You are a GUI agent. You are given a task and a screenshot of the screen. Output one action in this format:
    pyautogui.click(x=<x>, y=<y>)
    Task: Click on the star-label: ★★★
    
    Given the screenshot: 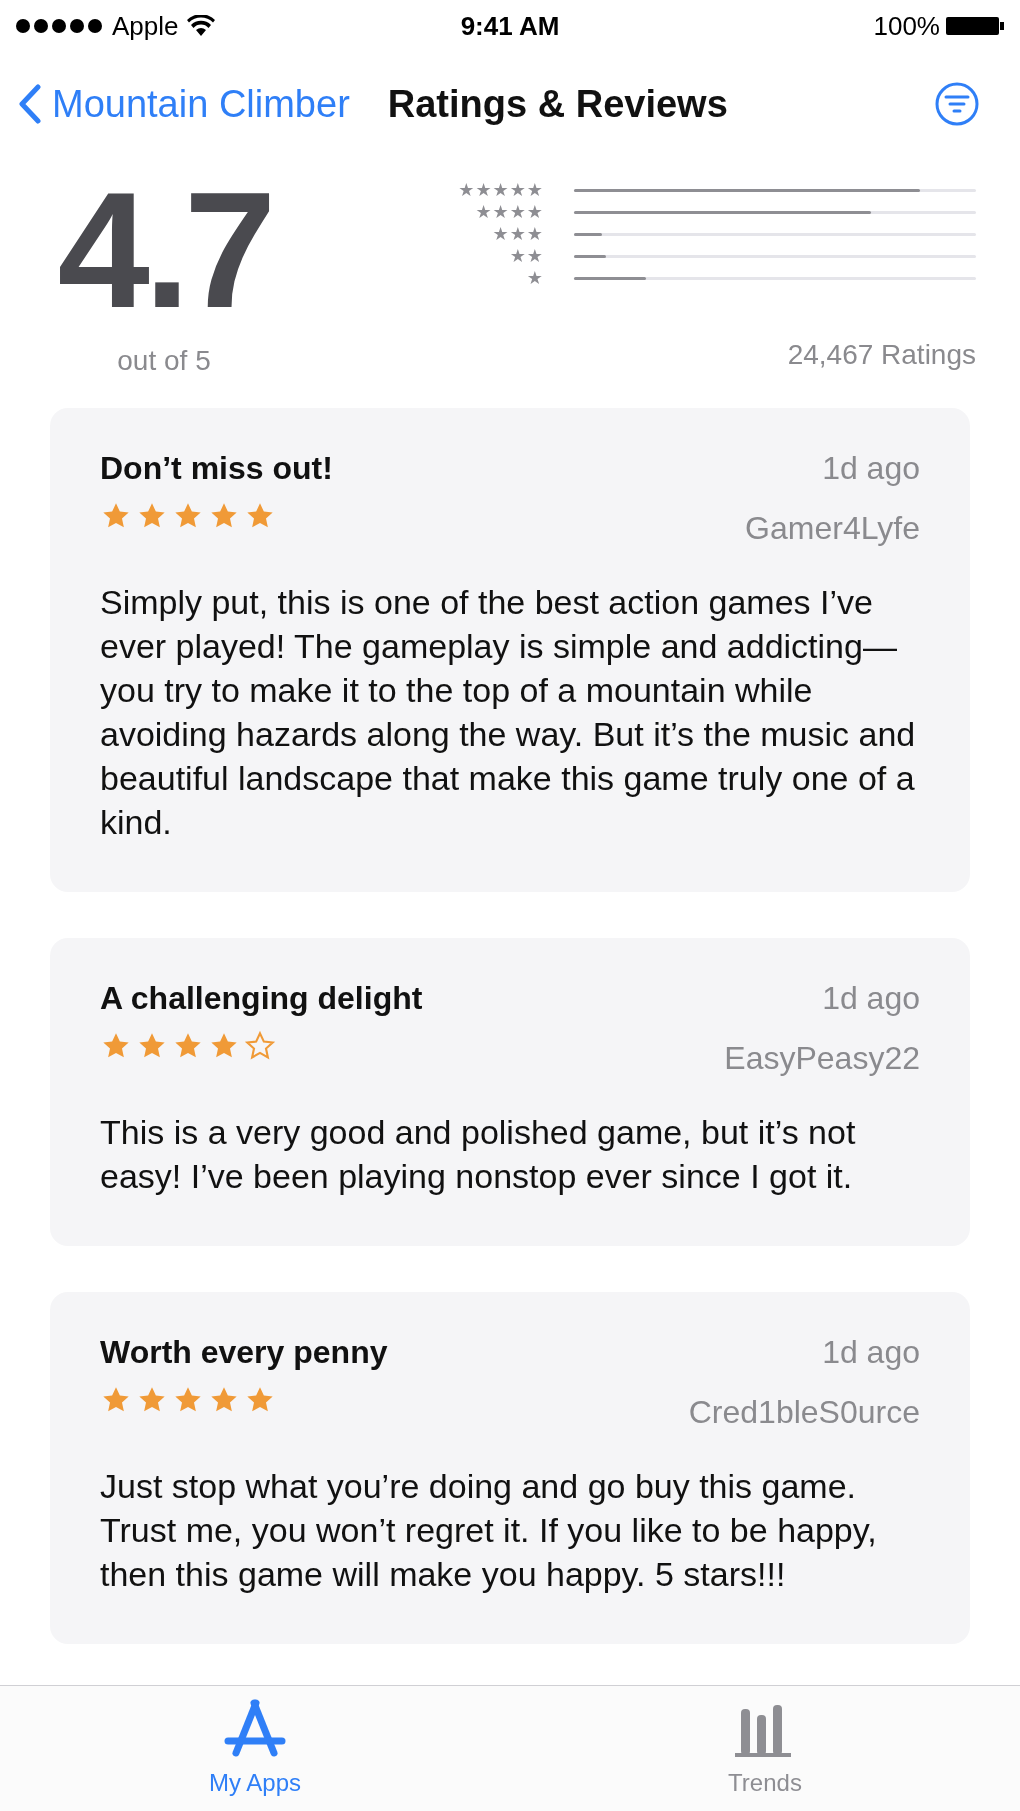 What is the action you would take?
    pyautogui.click(x=518, y=234)
    